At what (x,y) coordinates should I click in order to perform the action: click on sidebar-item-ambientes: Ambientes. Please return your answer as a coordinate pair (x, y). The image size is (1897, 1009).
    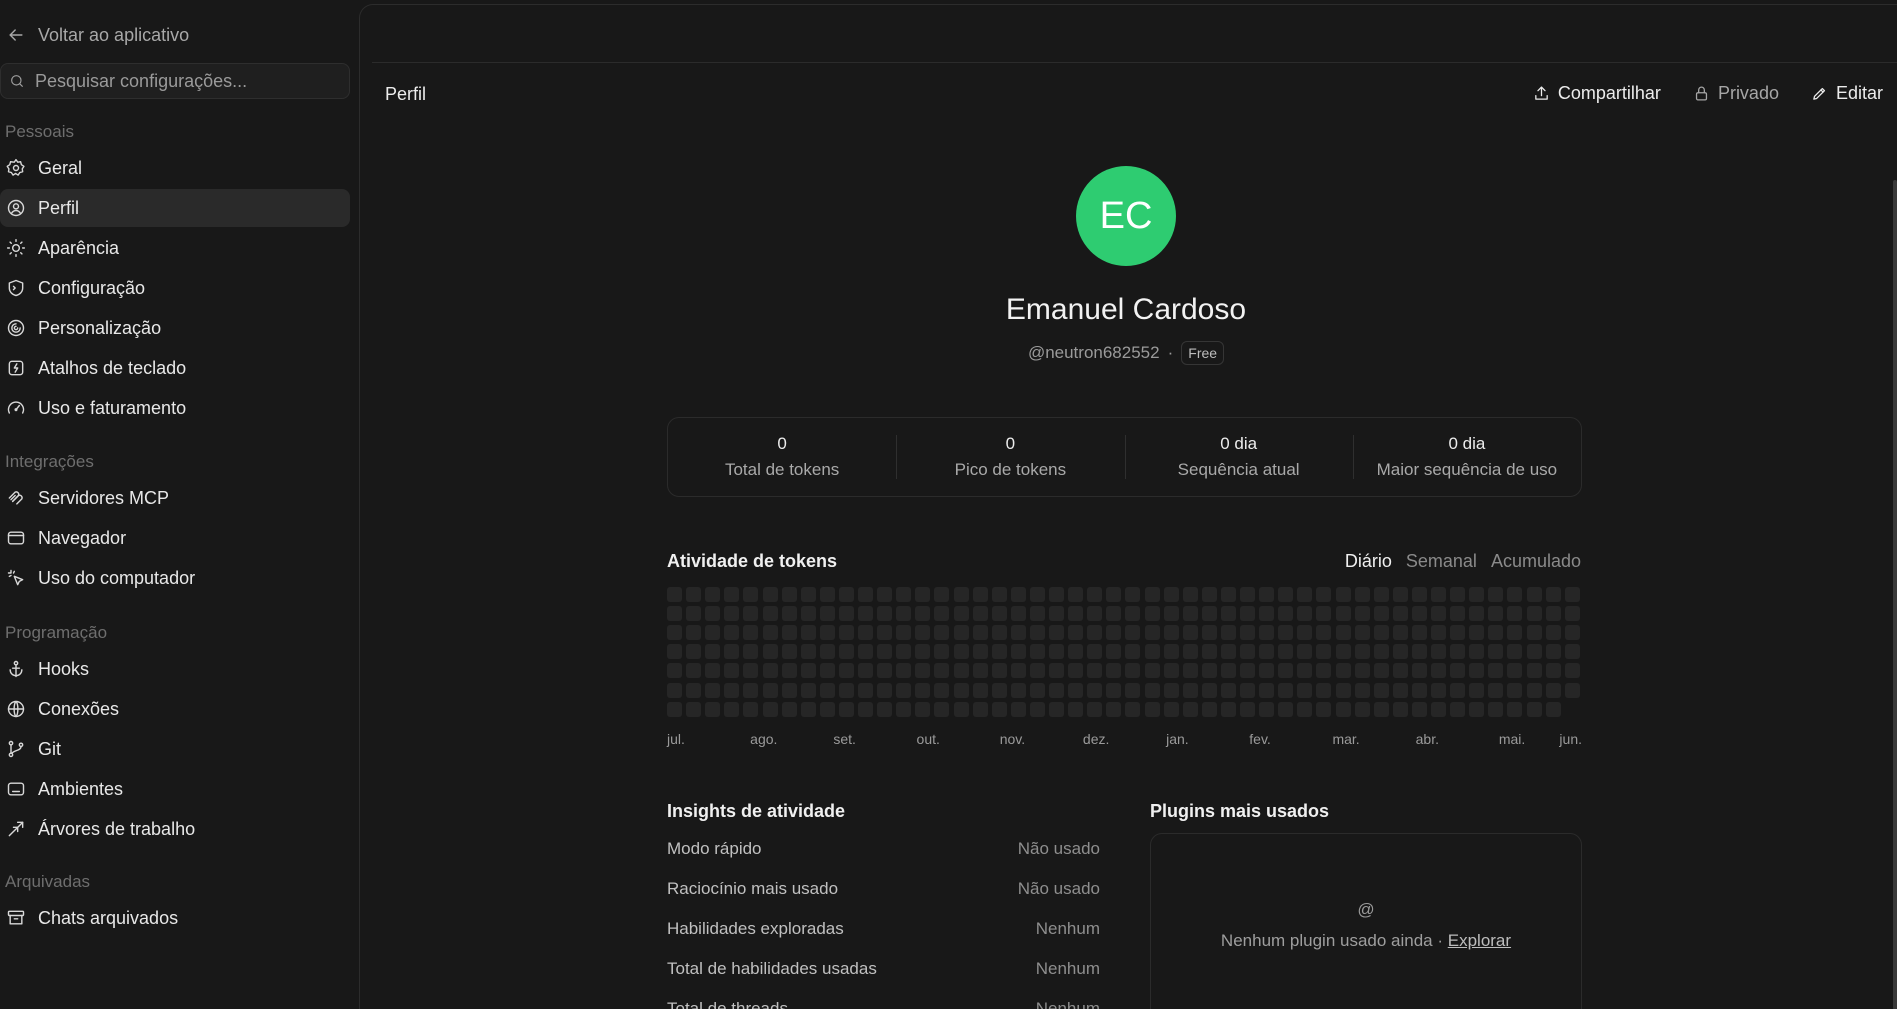
    Looking at the image, I should click on (175, 789).